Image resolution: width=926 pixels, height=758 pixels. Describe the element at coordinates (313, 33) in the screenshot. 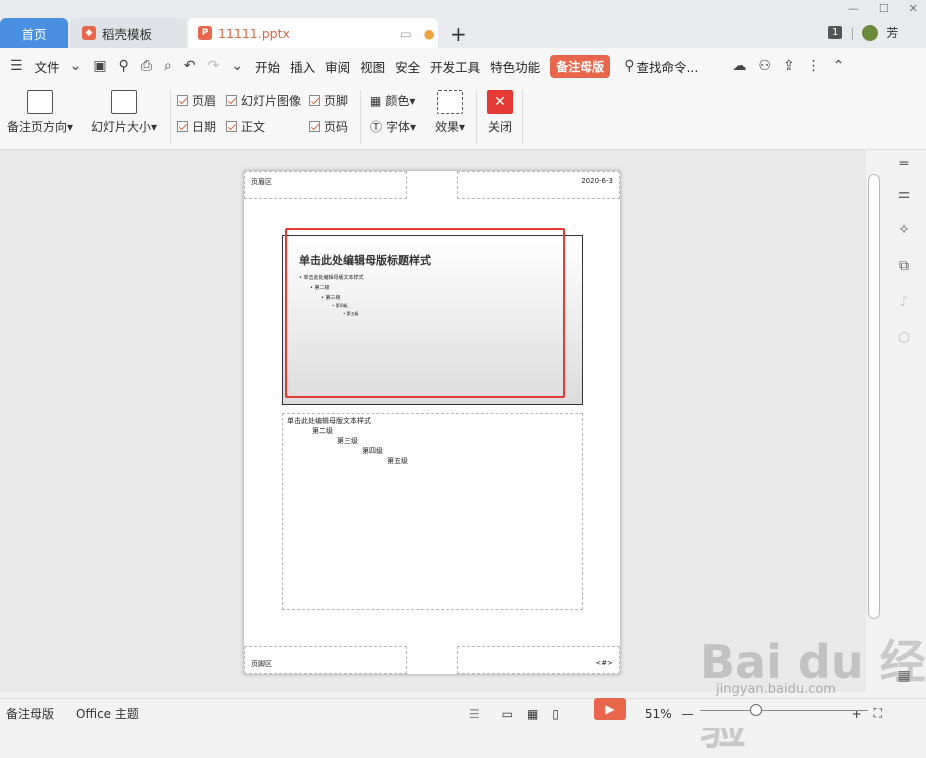

I see `tab-file: P 11111.pptx ▭ ●` at that location.